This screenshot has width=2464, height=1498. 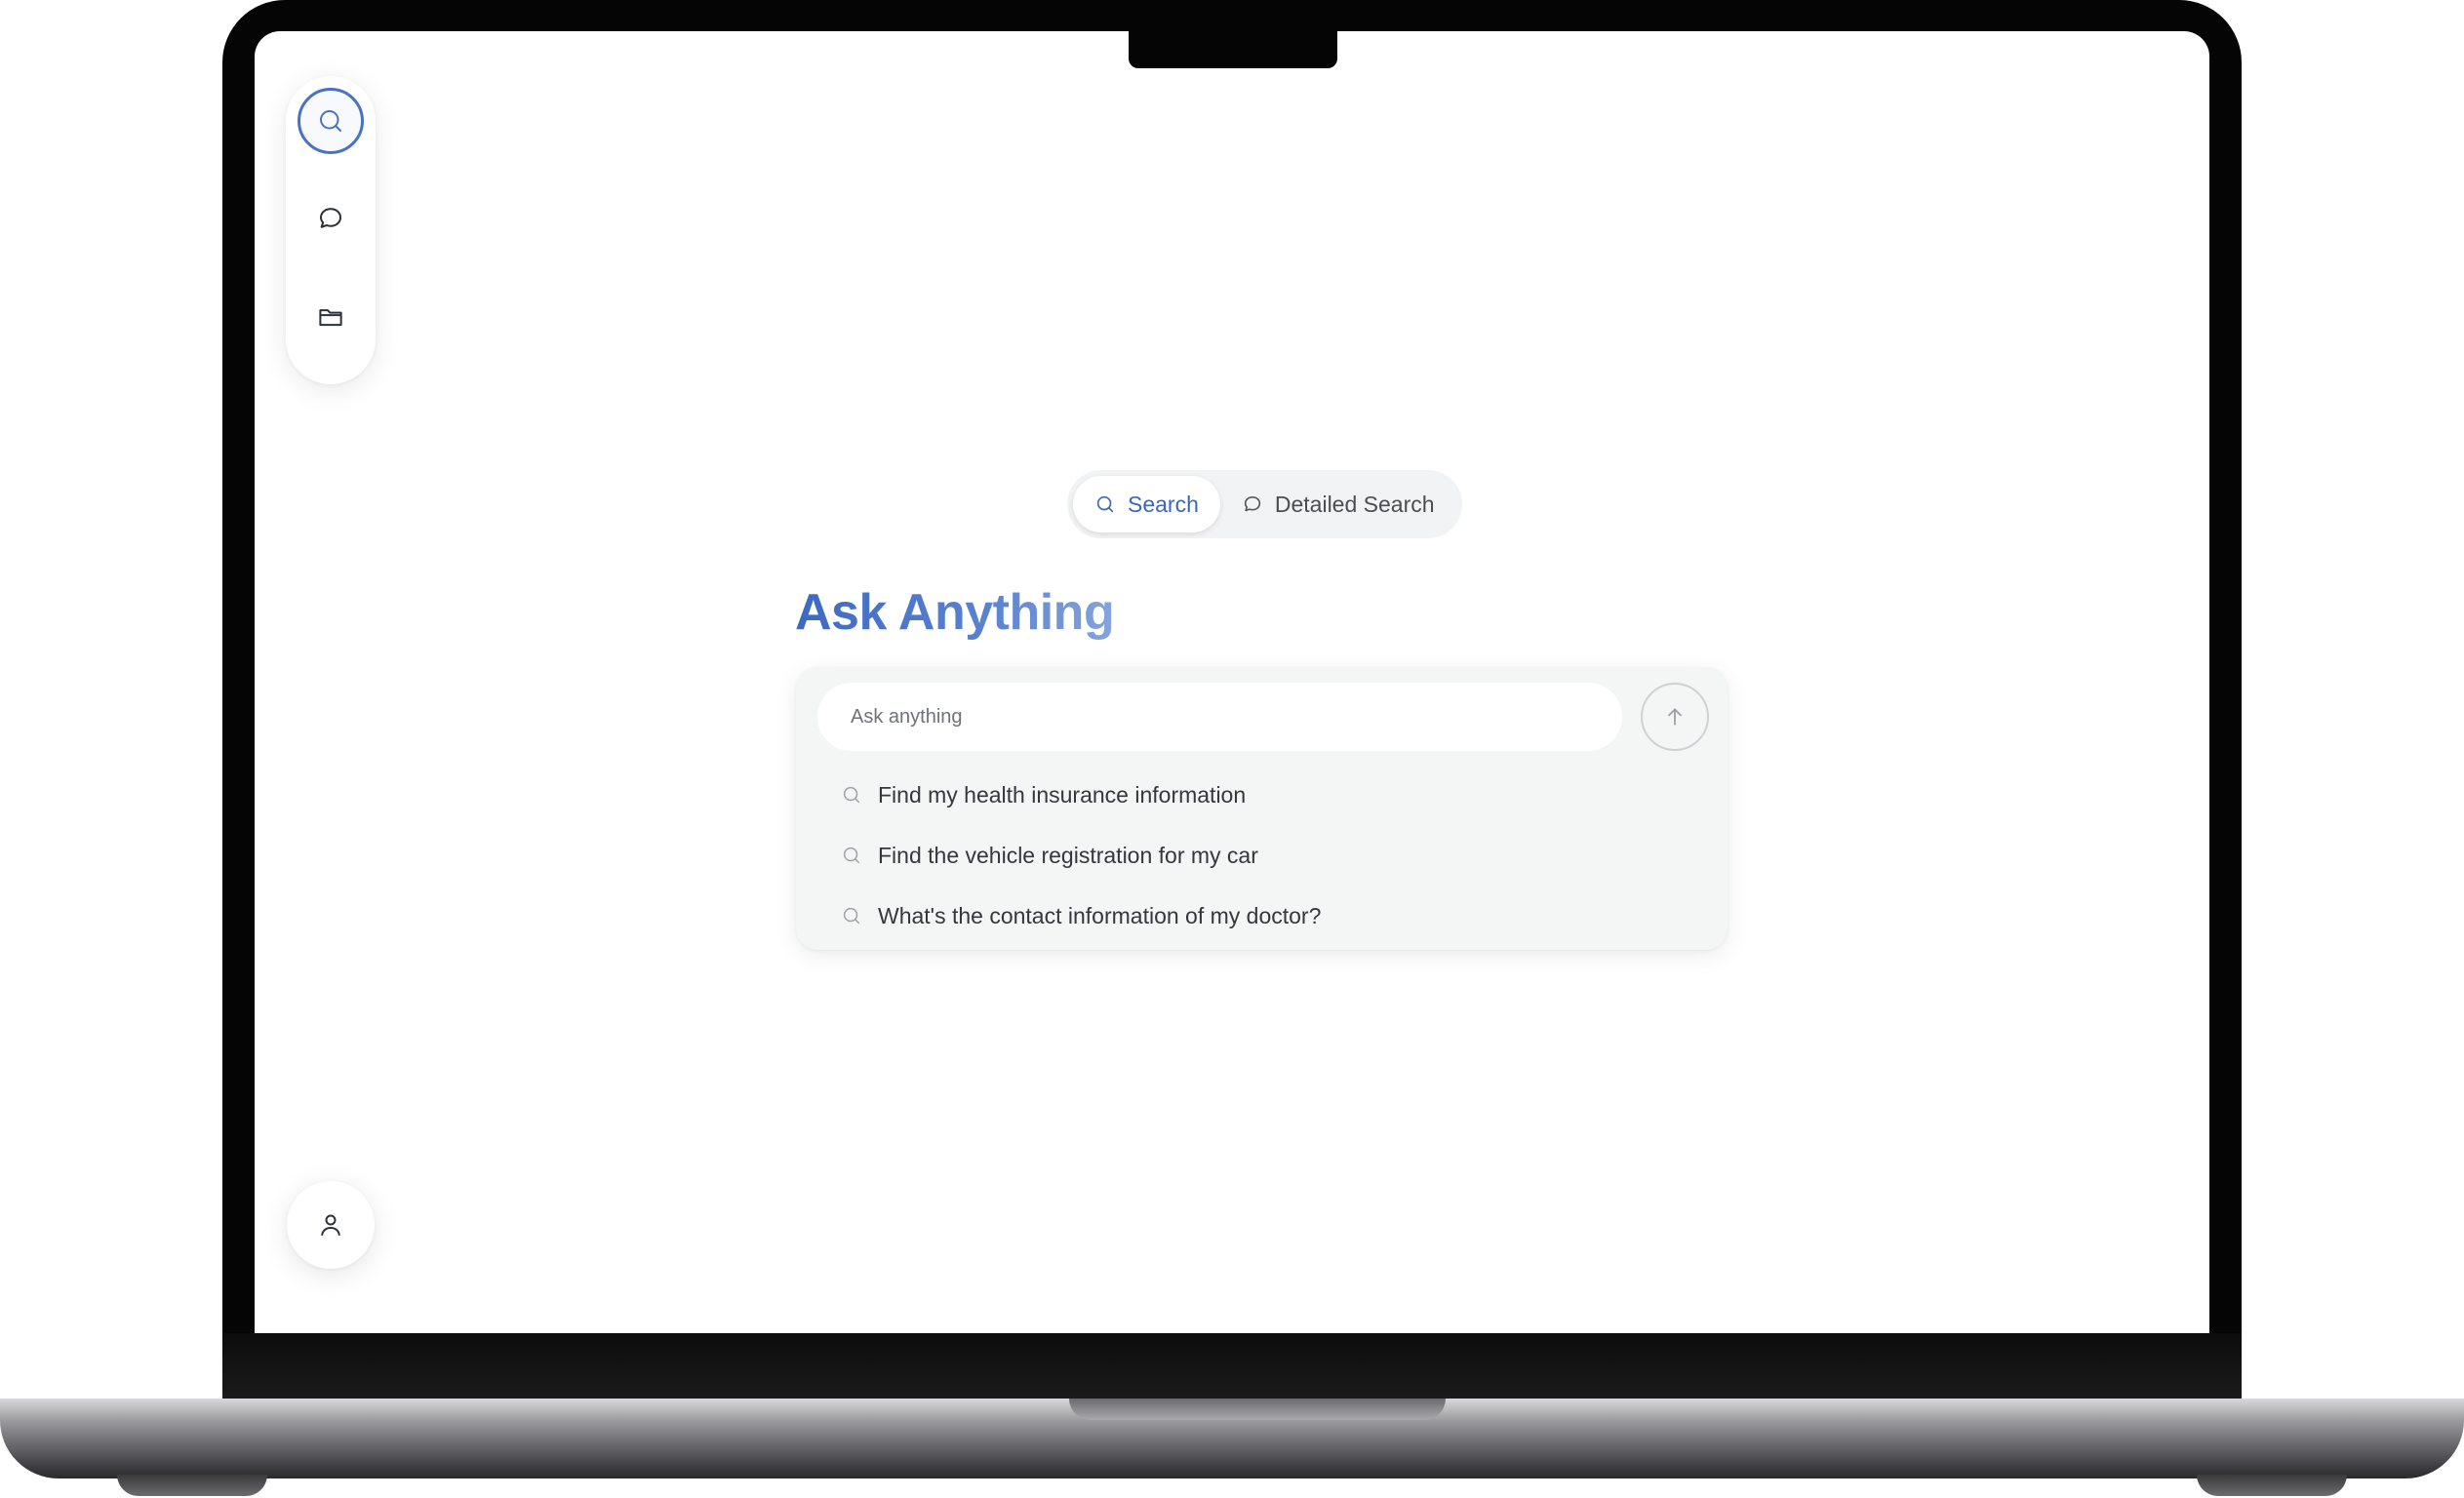 I want to click on laptop-base, so click(x=1232, y=1438).